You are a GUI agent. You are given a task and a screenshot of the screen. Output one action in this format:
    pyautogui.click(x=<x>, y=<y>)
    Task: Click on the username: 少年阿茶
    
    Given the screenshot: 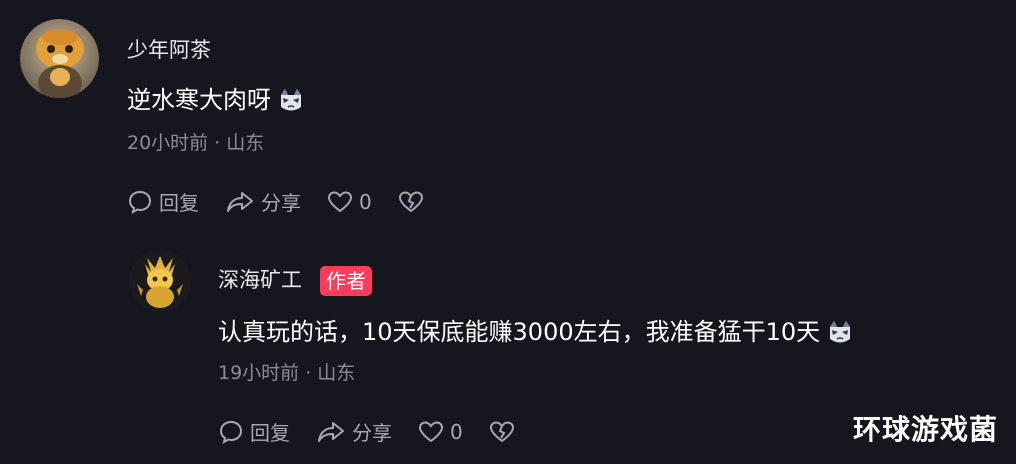 What is the action you would take?
    pyautogui.click(x=169, y=49)
    